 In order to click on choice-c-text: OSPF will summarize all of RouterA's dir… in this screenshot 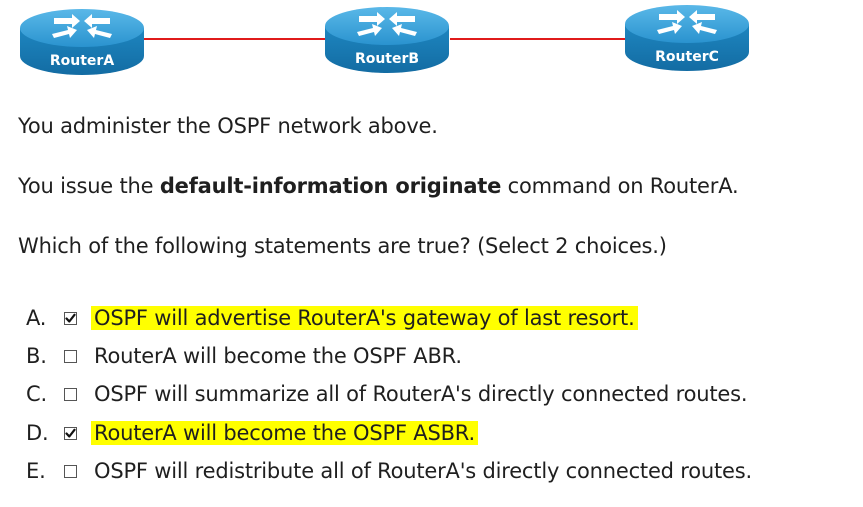, I will do `click(421, 394)`.